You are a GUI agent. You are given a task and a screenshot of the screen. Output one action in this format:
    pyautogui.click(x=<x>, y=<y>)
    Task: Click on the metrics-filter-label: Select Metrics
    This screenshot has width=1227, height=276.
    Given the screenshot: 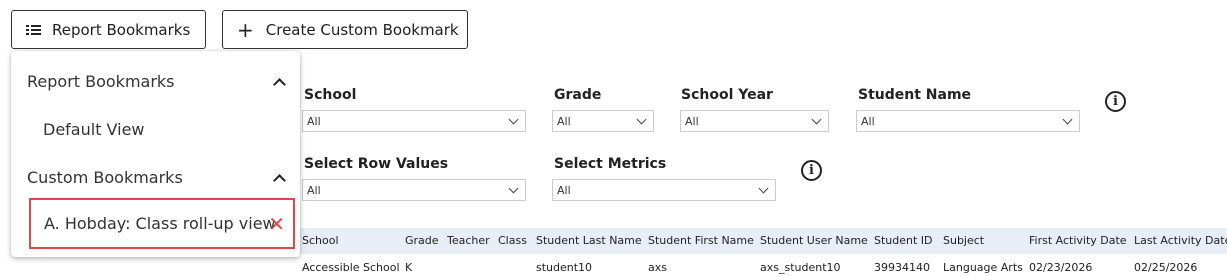 What is the action you would take?
    pyautogui.click(x=610, y=164)
    